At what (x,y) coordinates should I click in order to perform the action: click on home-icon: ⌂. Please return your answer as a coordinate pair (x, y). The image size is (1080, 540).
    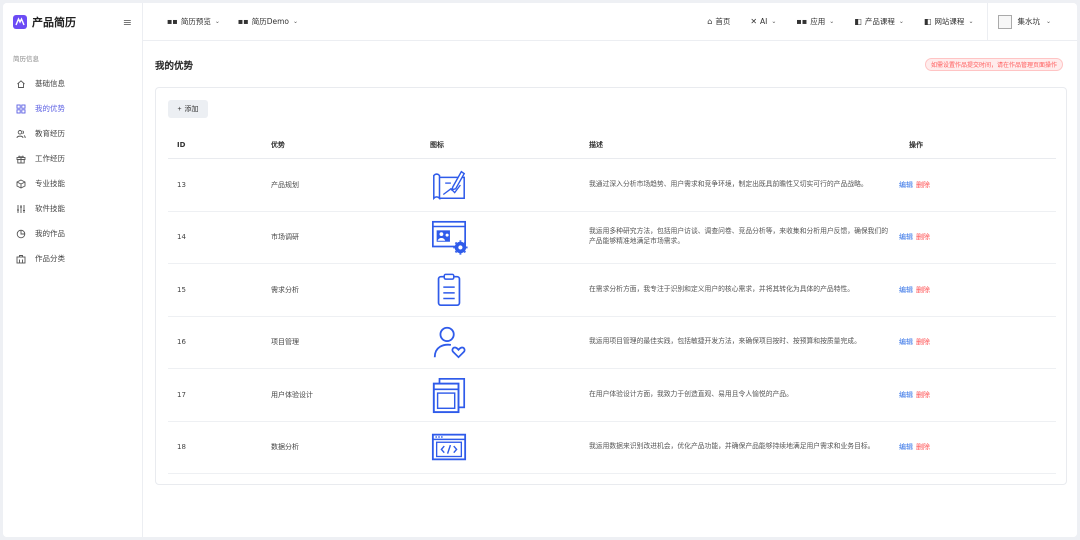
    Looking at the image, I should click on (710, 21).